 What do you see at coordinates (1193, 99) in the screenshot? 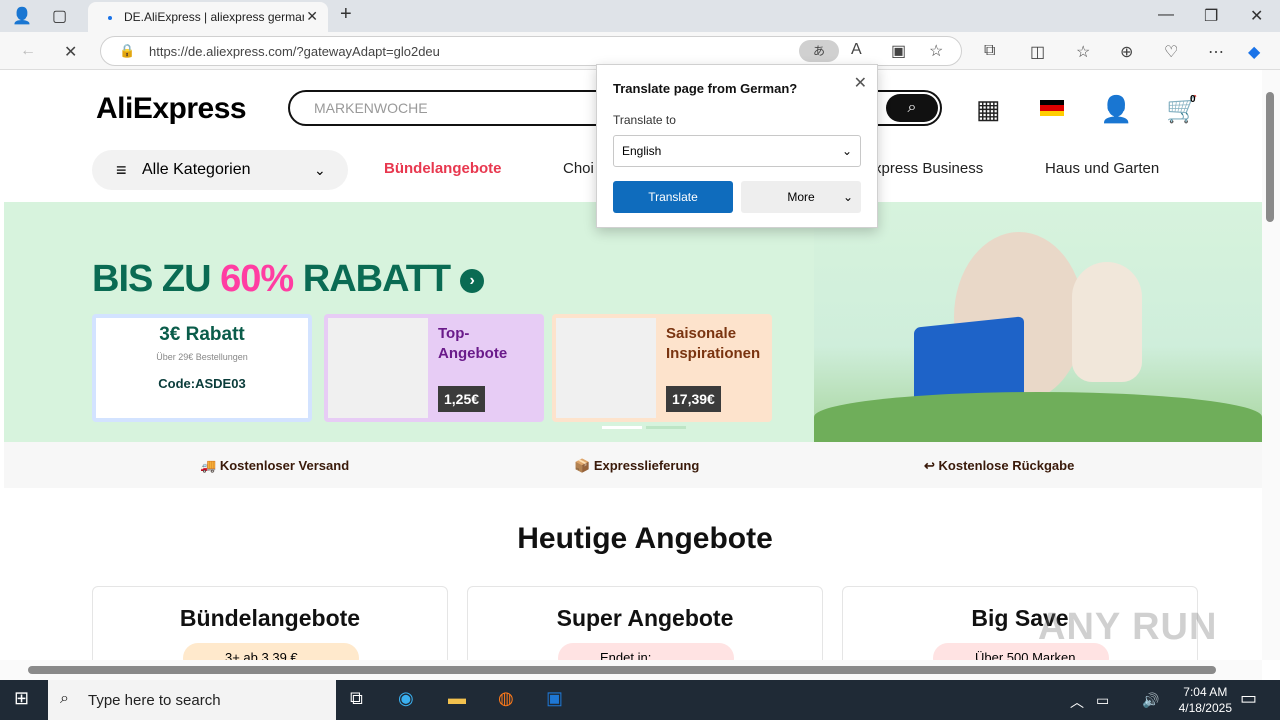
I see `cart-count: 0` at bounding box center [1193, 99].